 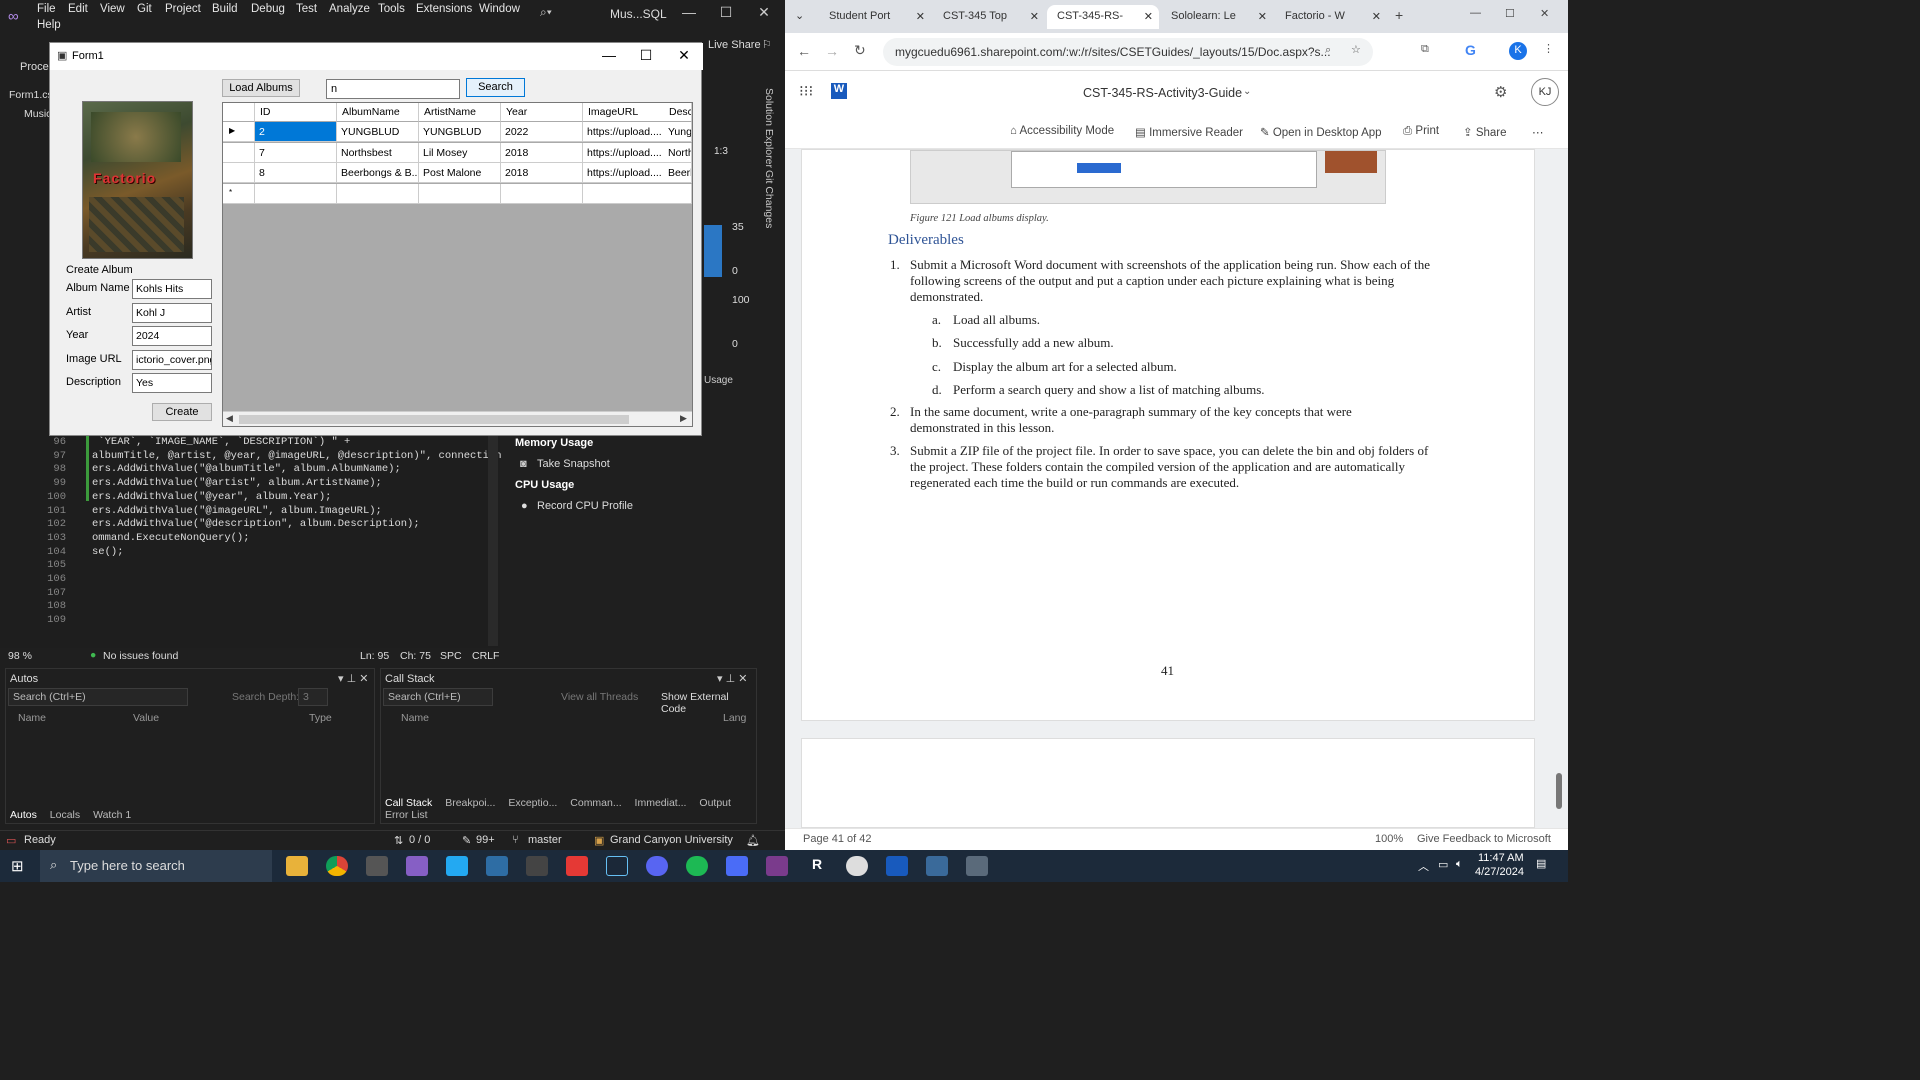 I want to click on app-launcher-icon: ⁝⁝⁝, so click(x=806, y=91).